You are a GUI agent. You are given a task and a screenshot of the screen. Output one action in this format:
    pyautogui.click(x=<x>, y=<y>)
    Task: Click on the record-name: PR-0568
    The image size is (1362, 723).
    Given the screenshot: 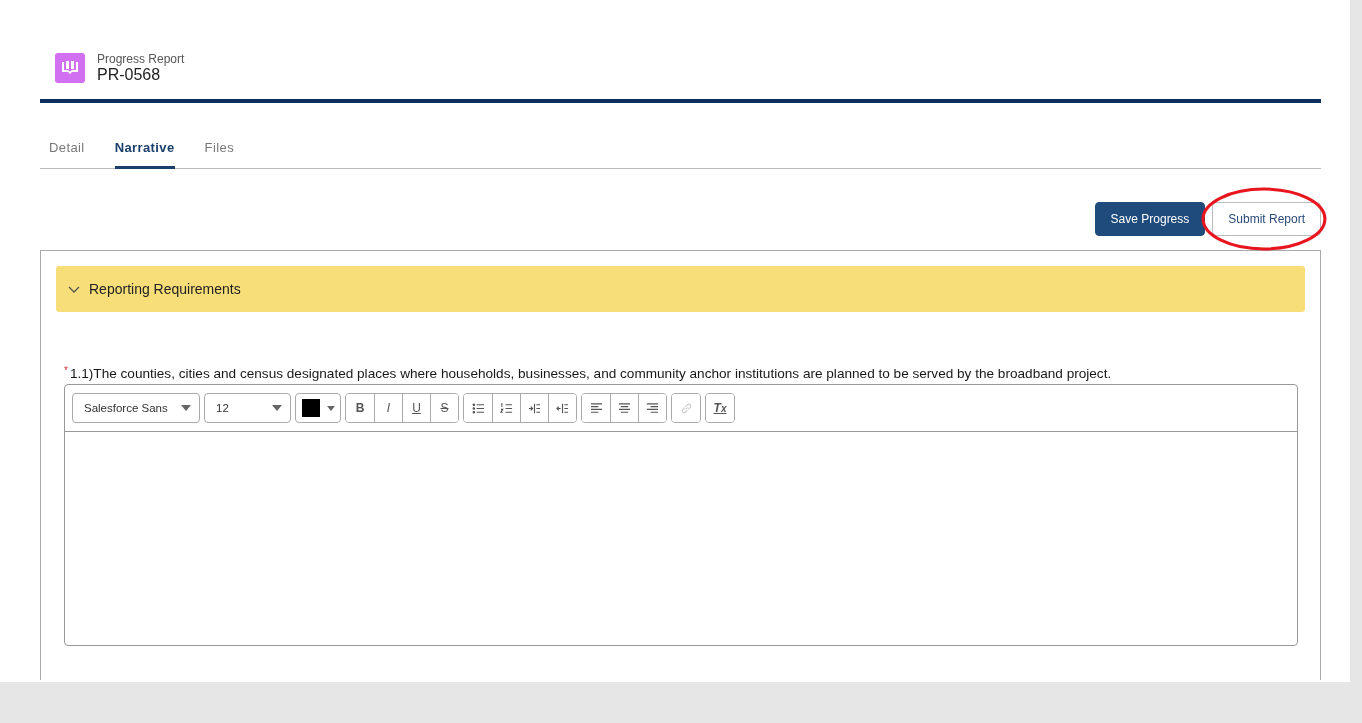 What is the action you would take?
    pyautogui.click(x=129, y=75)
    